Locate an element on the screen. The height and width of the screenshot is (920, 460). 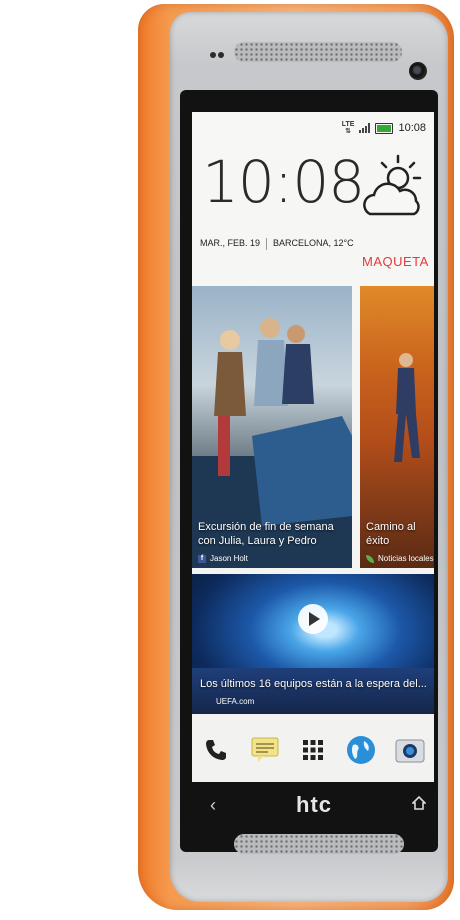
tile-source: UEFA.com is located at coordinates (235, 701).